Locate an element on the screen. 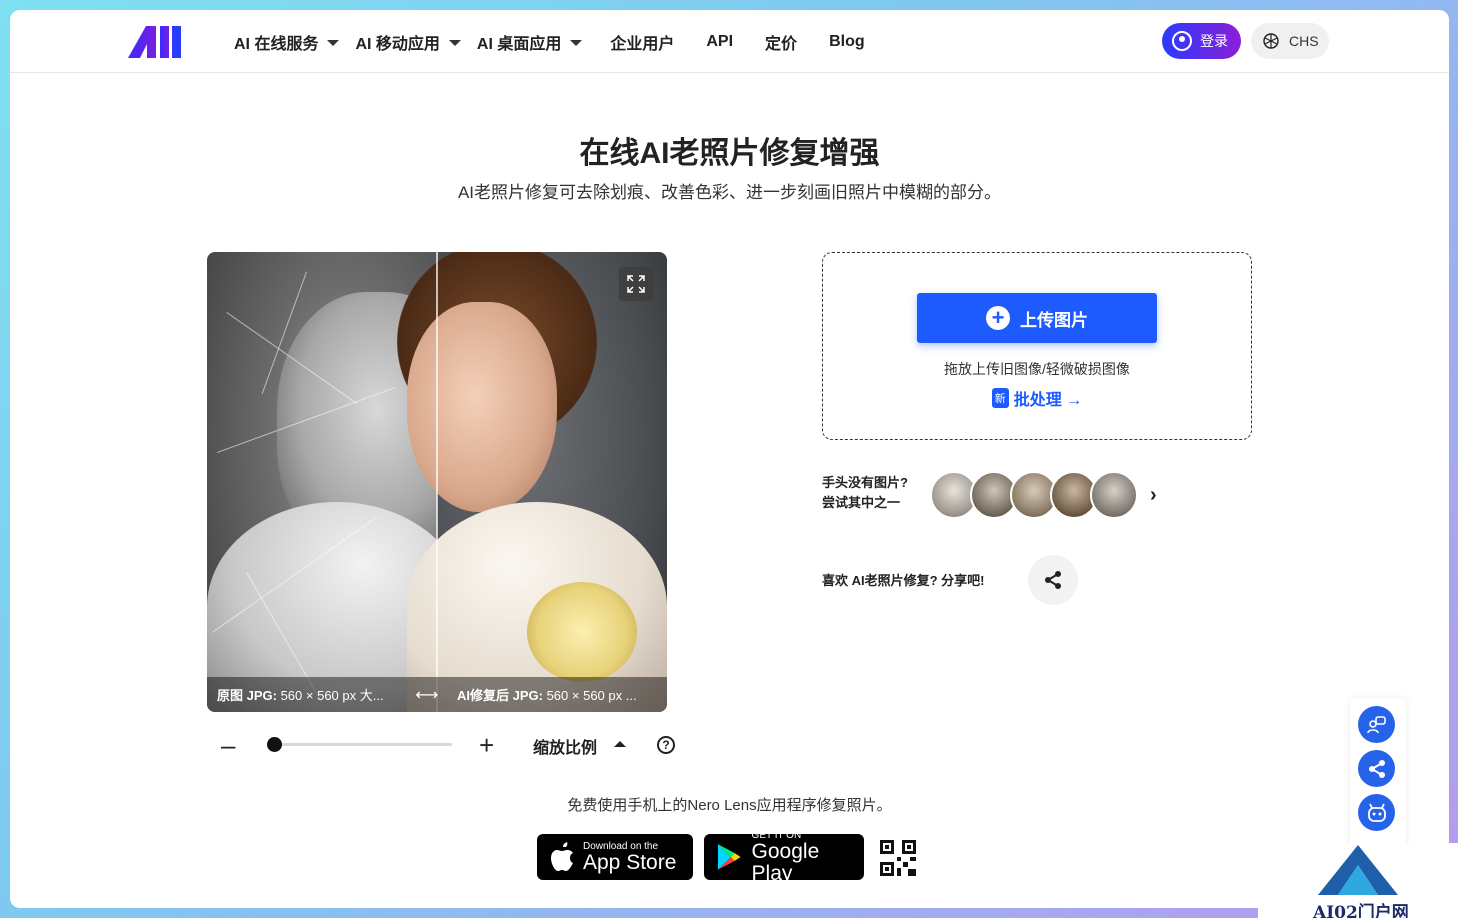 Image resolution: width=1458 pixels, height=918 pixels. zoom-controls: – + 缩放比例 ? is located at coordinates (447, 747).